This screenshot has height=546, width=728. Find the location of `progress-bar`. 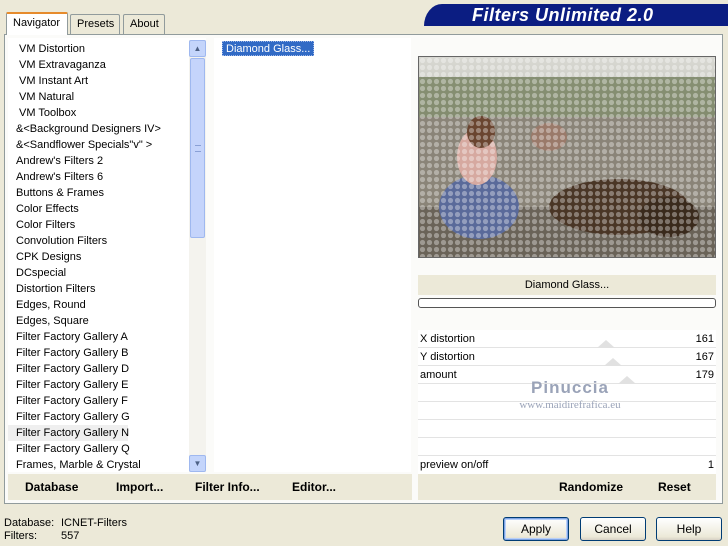

progress-bar is located at coordinates (567, 303).